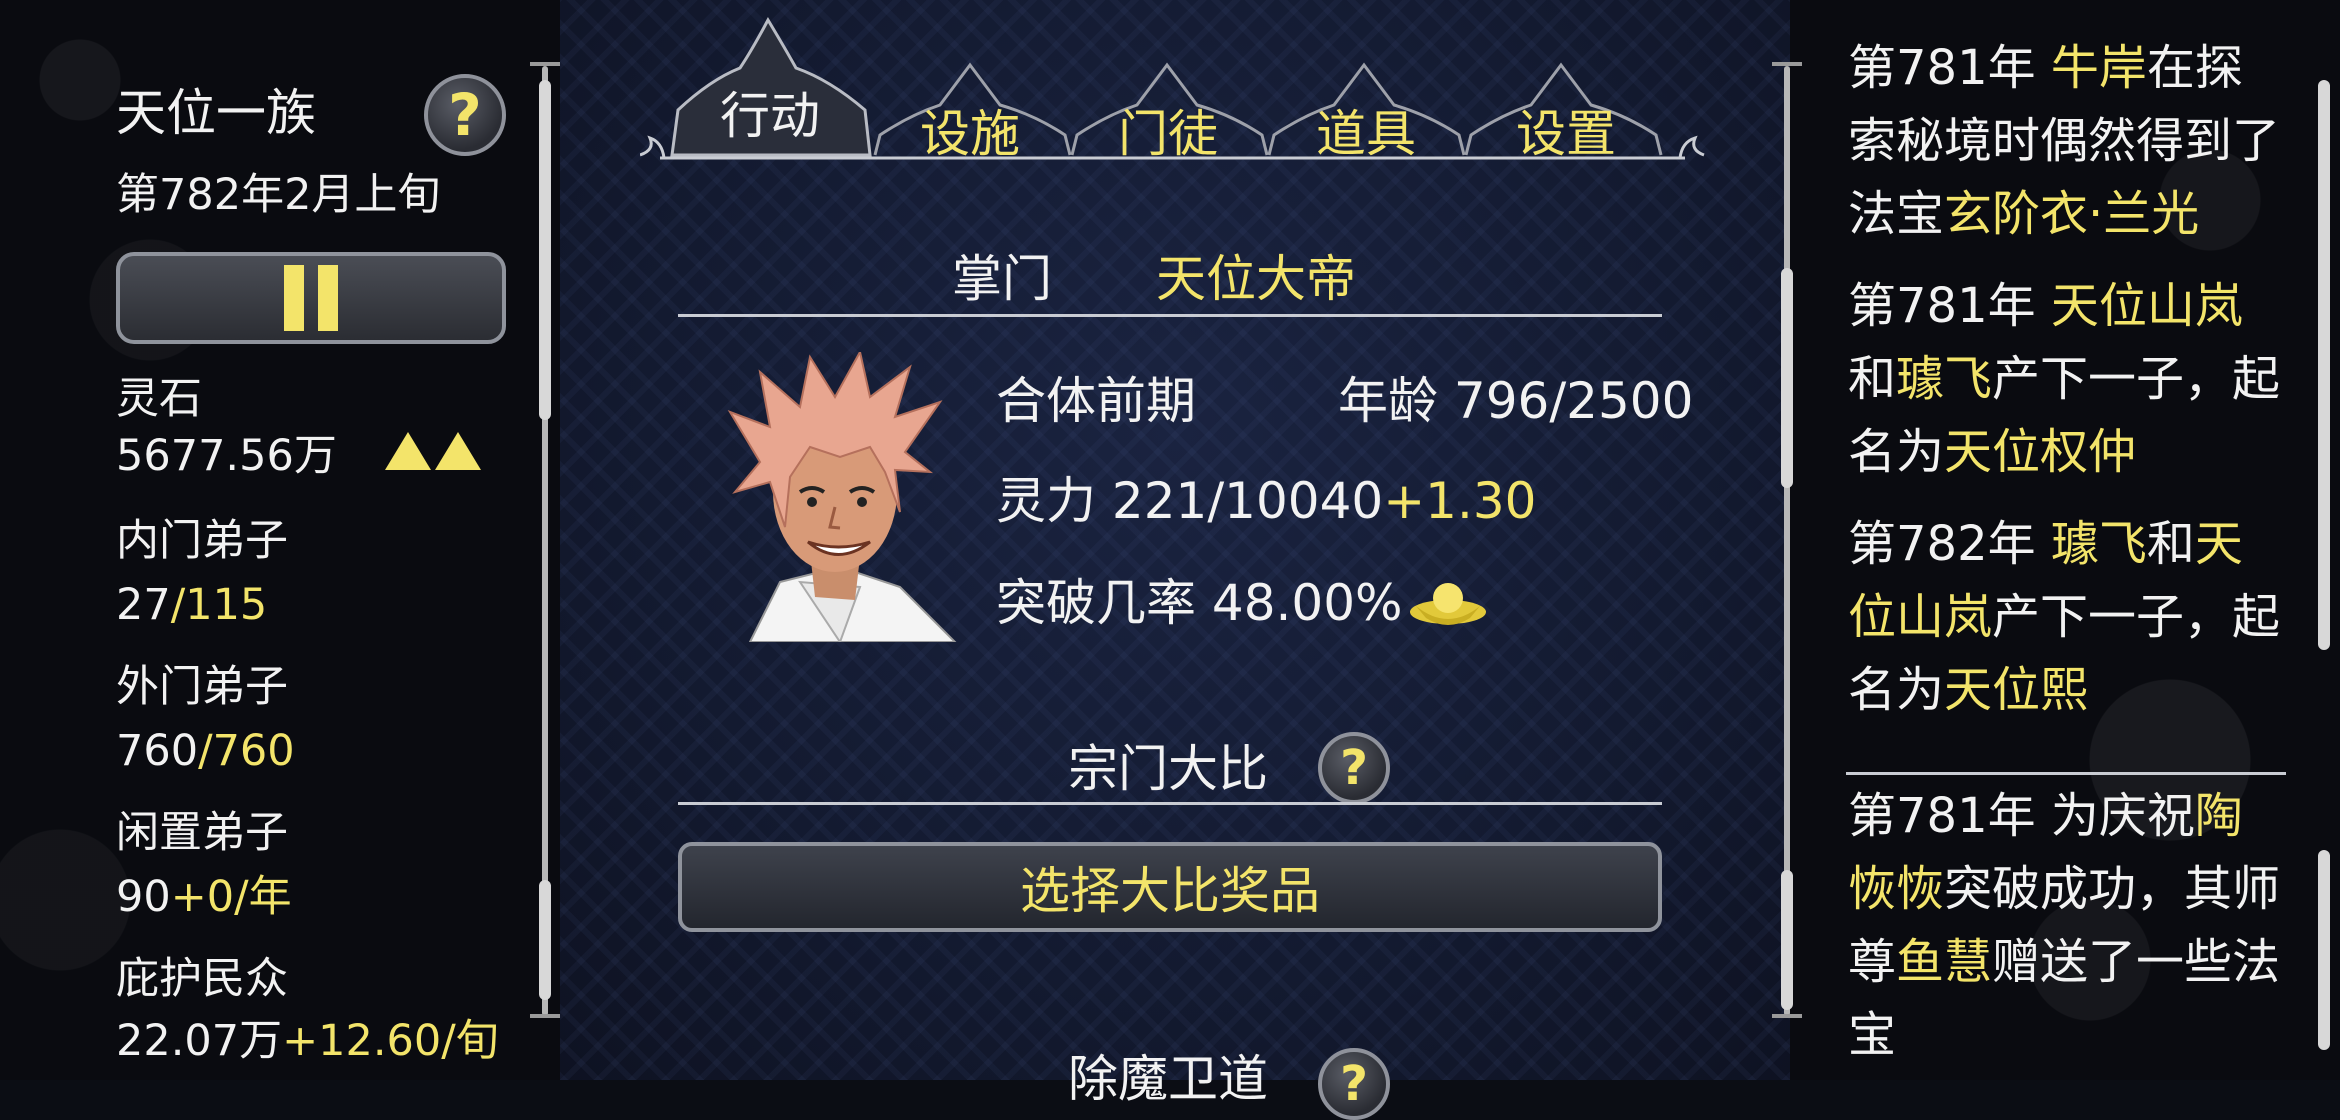  Describe the element at coordinates (159, 399) in the screenshot. I see `stat-label-spirit-stones: 灵石` at that location.